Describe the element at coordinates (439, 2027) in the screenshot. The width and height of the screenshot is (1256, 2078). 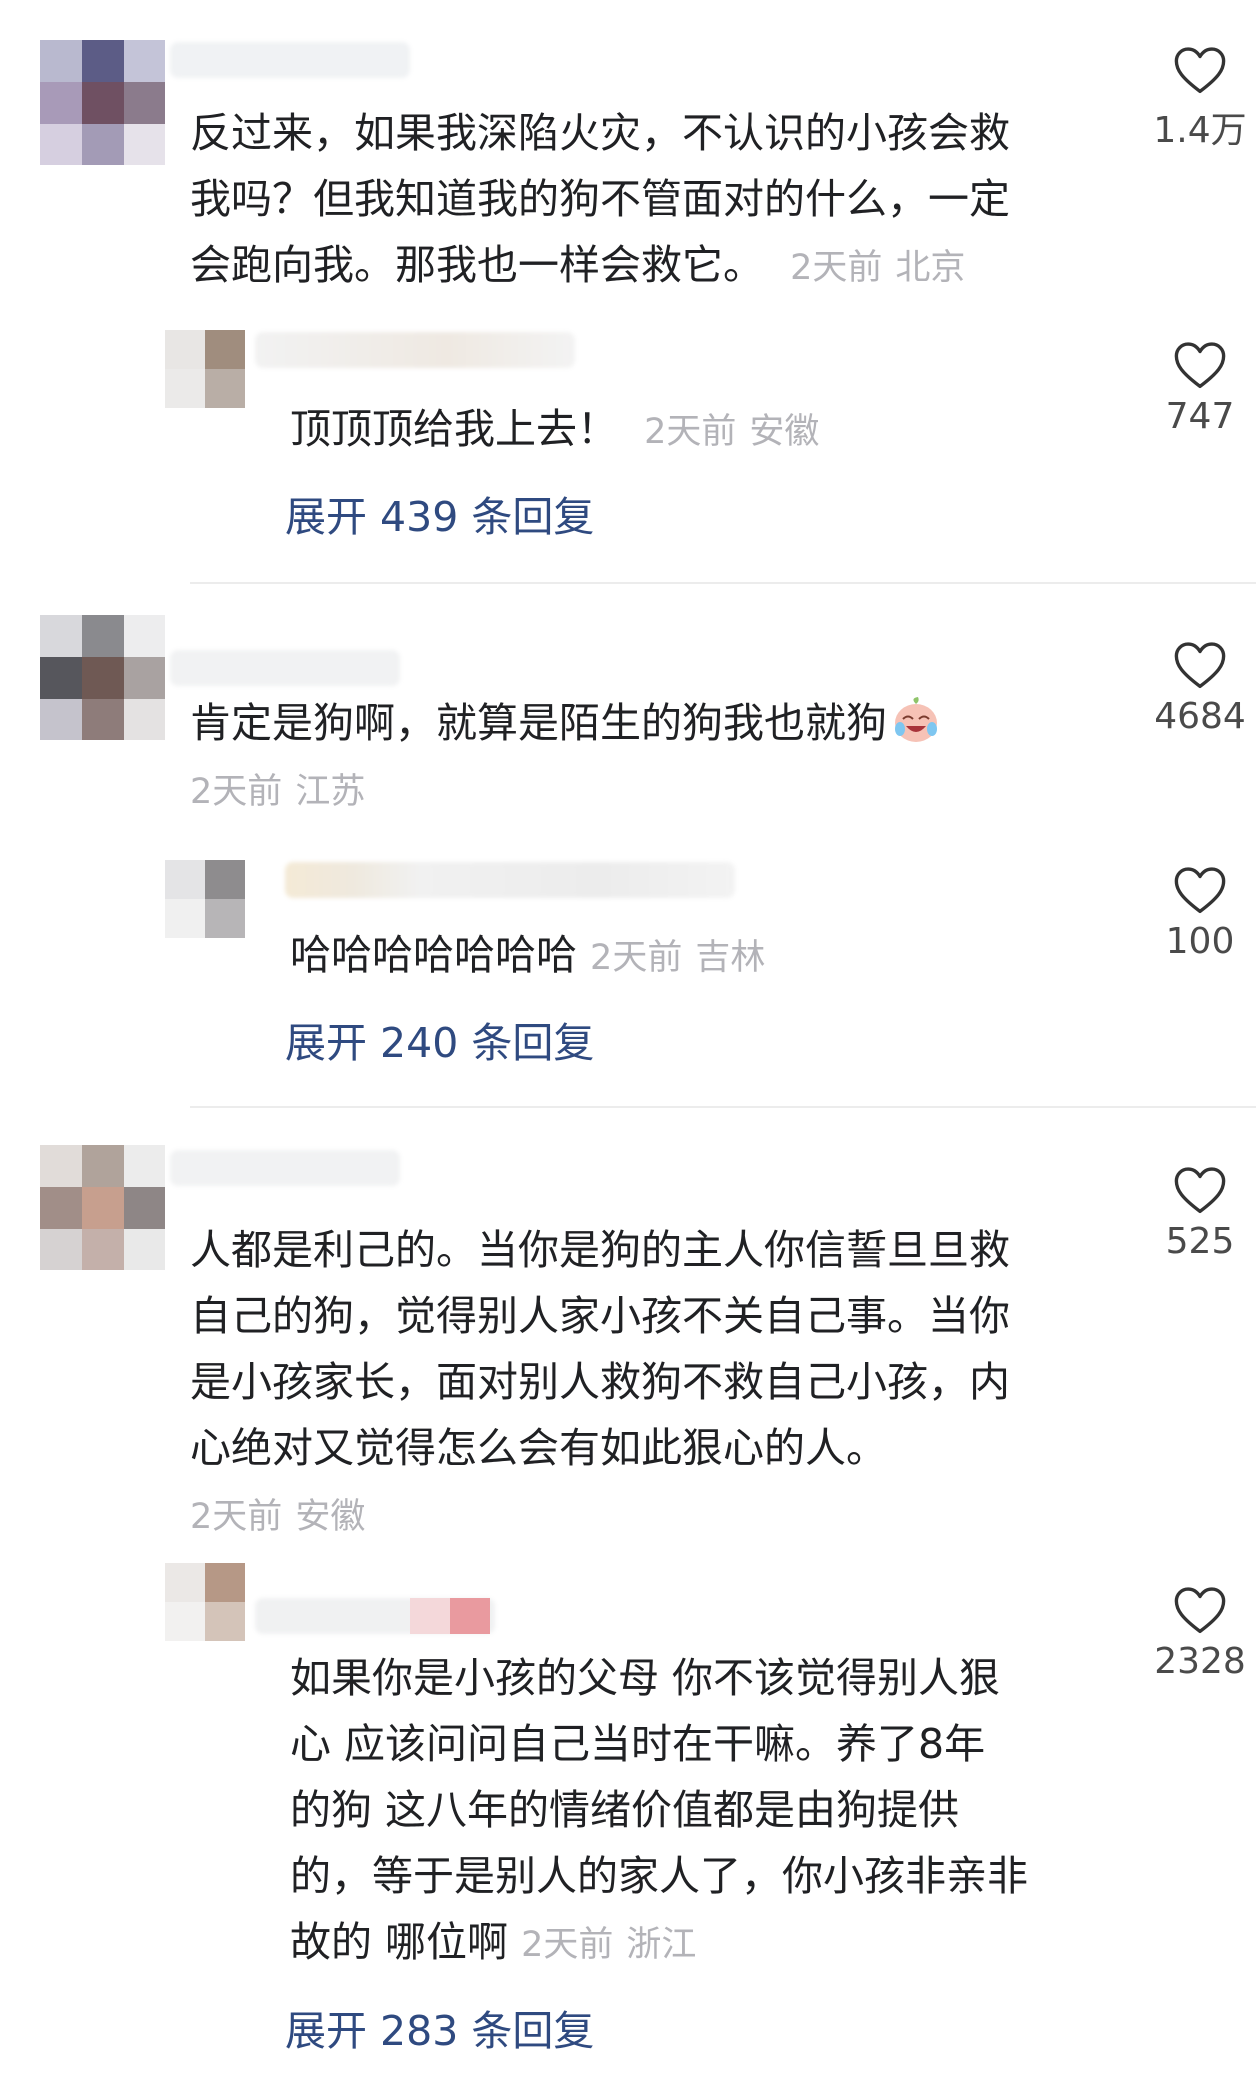
I see `expand-replies-link: 展开 283 条回复` at that location.